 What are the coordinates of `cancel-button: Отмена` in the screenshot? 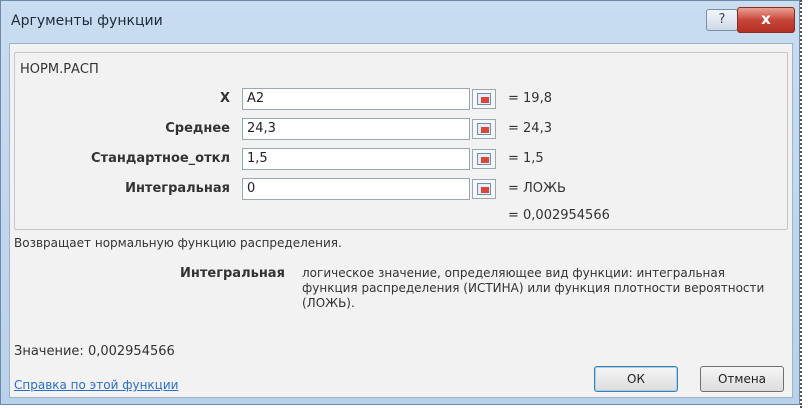 It's located at (742, 379).